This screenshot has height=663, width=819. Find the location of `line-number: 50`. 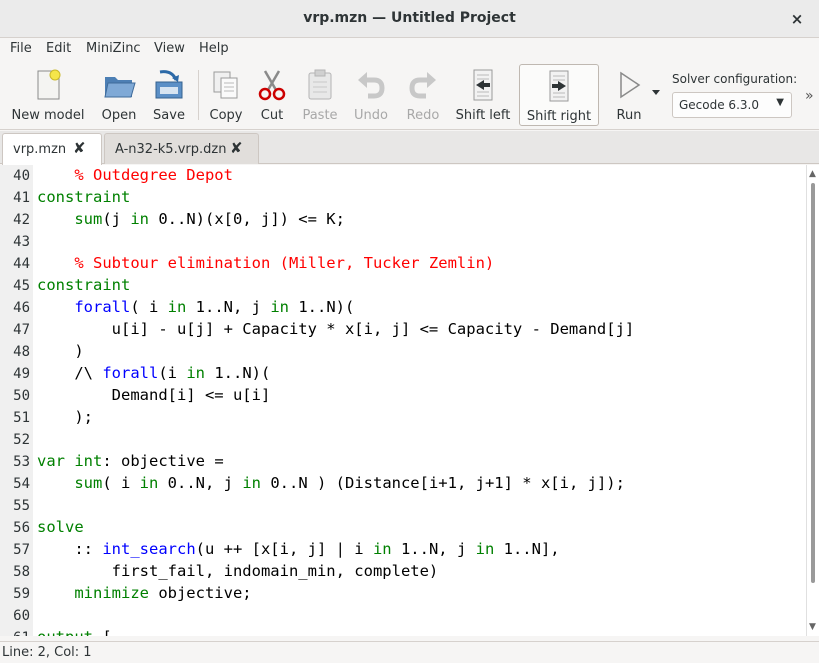

line-number: 50 is located at coordinates (21, 396).